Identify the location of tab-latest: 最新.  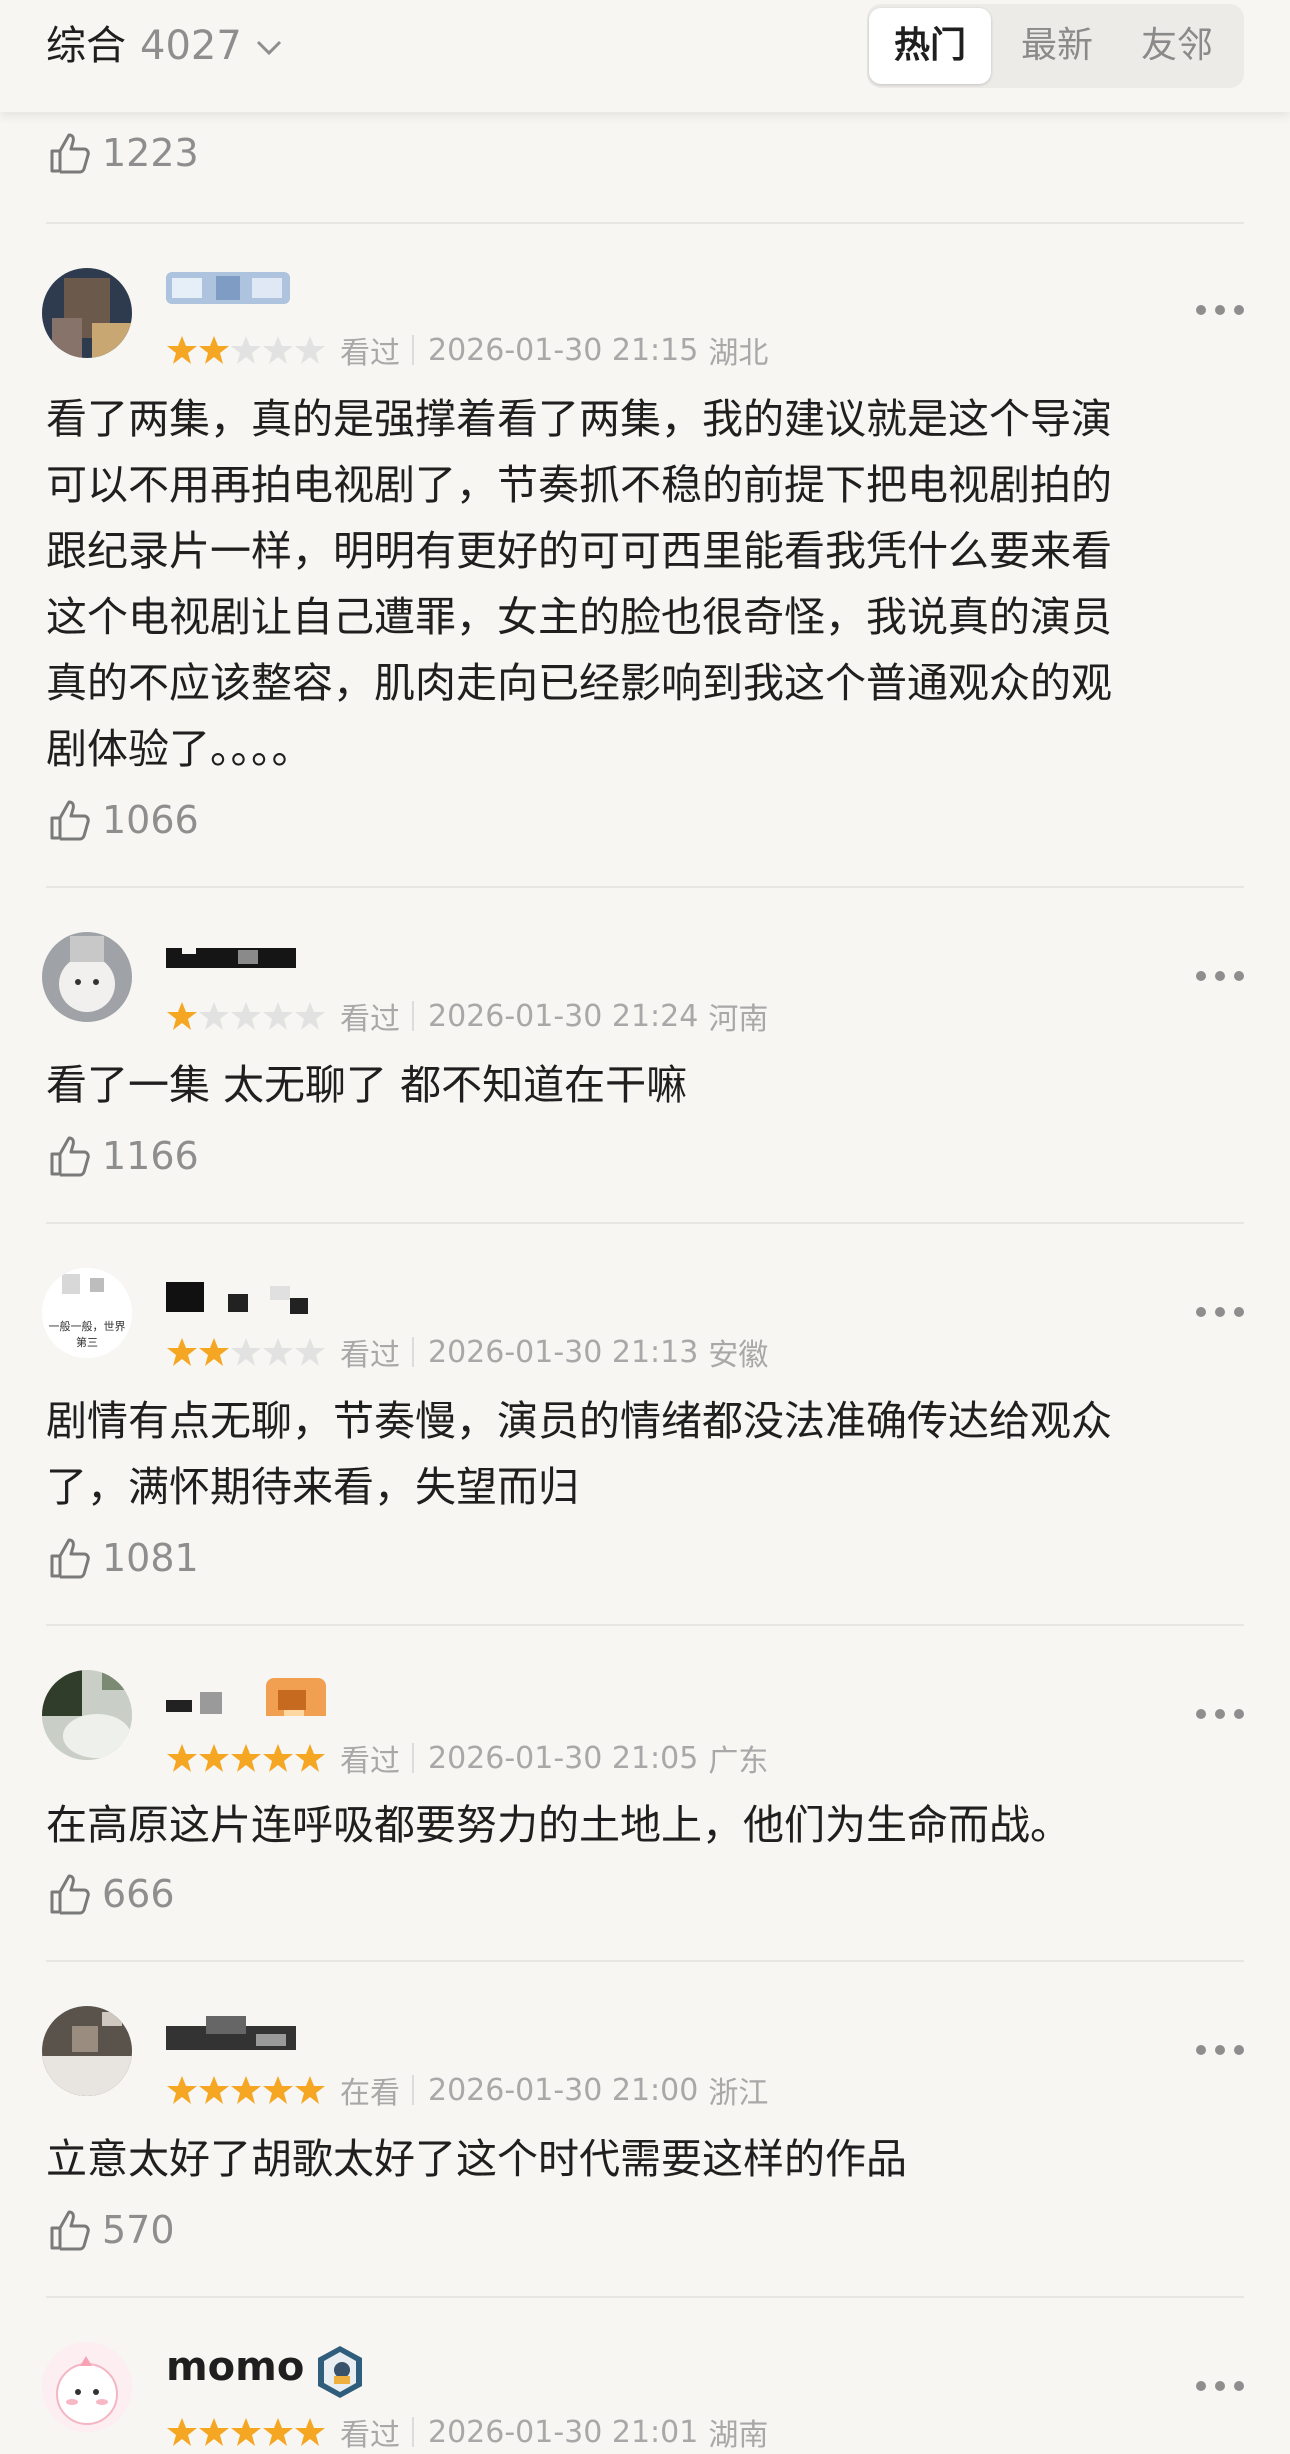
(1057, 46).